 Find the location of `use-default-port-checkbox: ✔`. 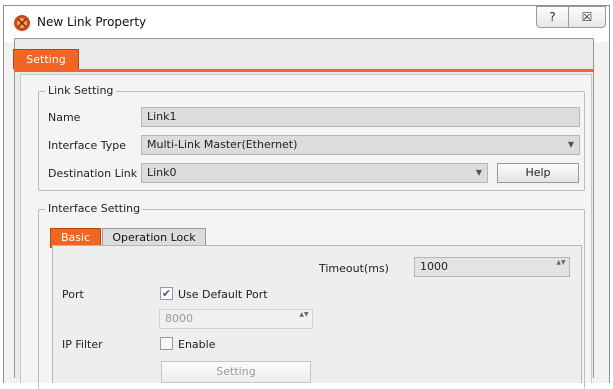

use-default-port-checkbox: ✔ is located at coordinates (166, 293).